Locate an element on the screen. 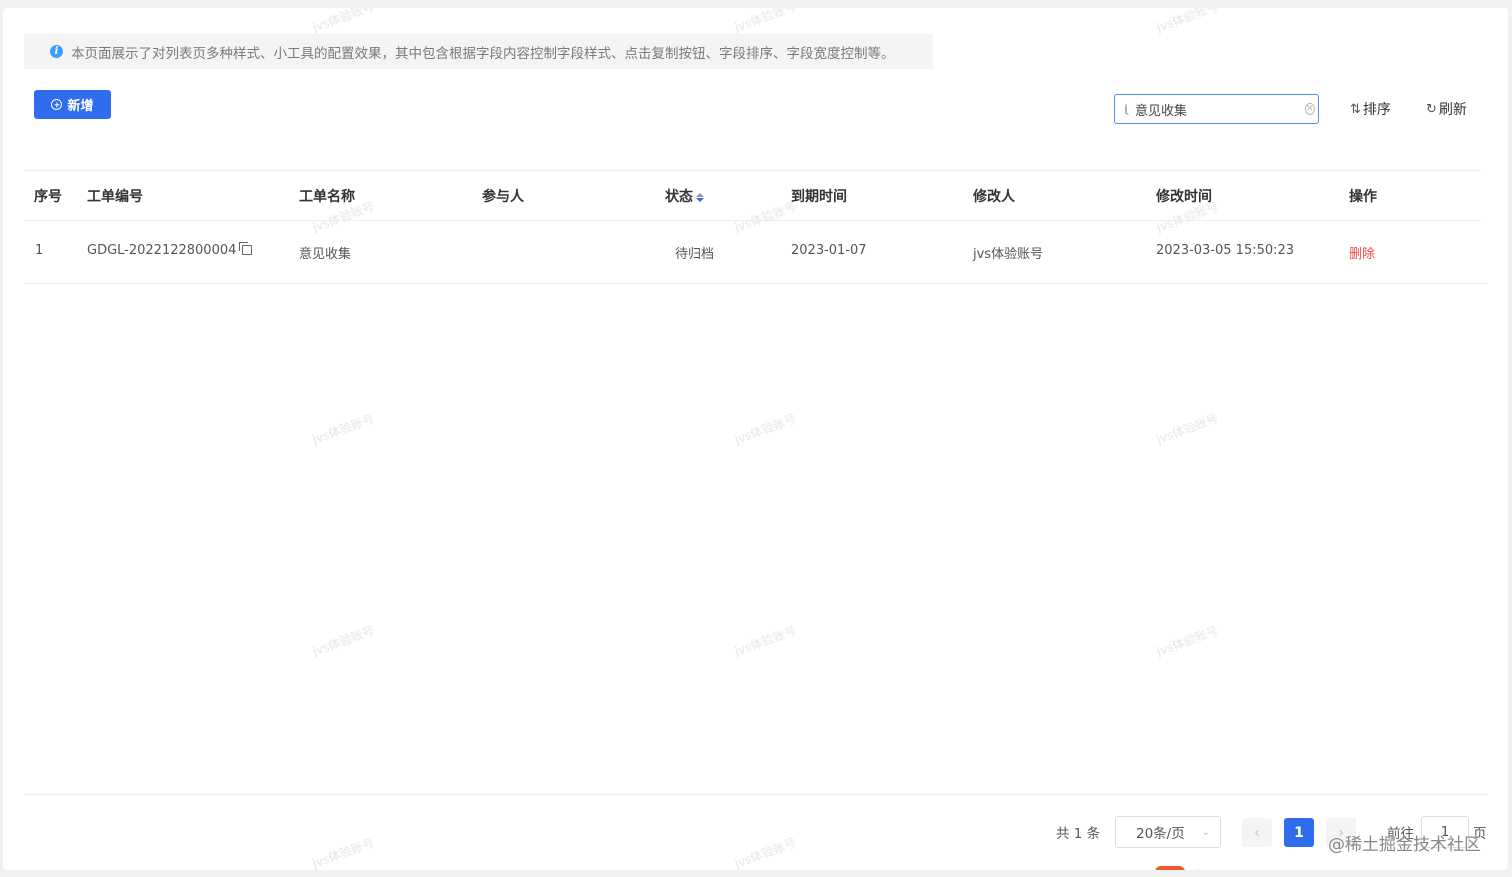 The image size is (1512, 877). skin-icon: ♥ is located at coordinates (1275, 870).